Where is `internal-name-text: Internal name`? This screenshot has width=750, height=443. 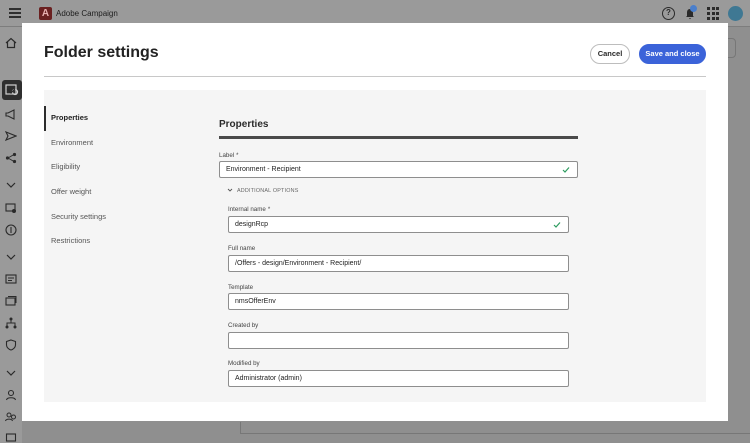 internal-name-text: Internal name is located at coordinates (247, 209).